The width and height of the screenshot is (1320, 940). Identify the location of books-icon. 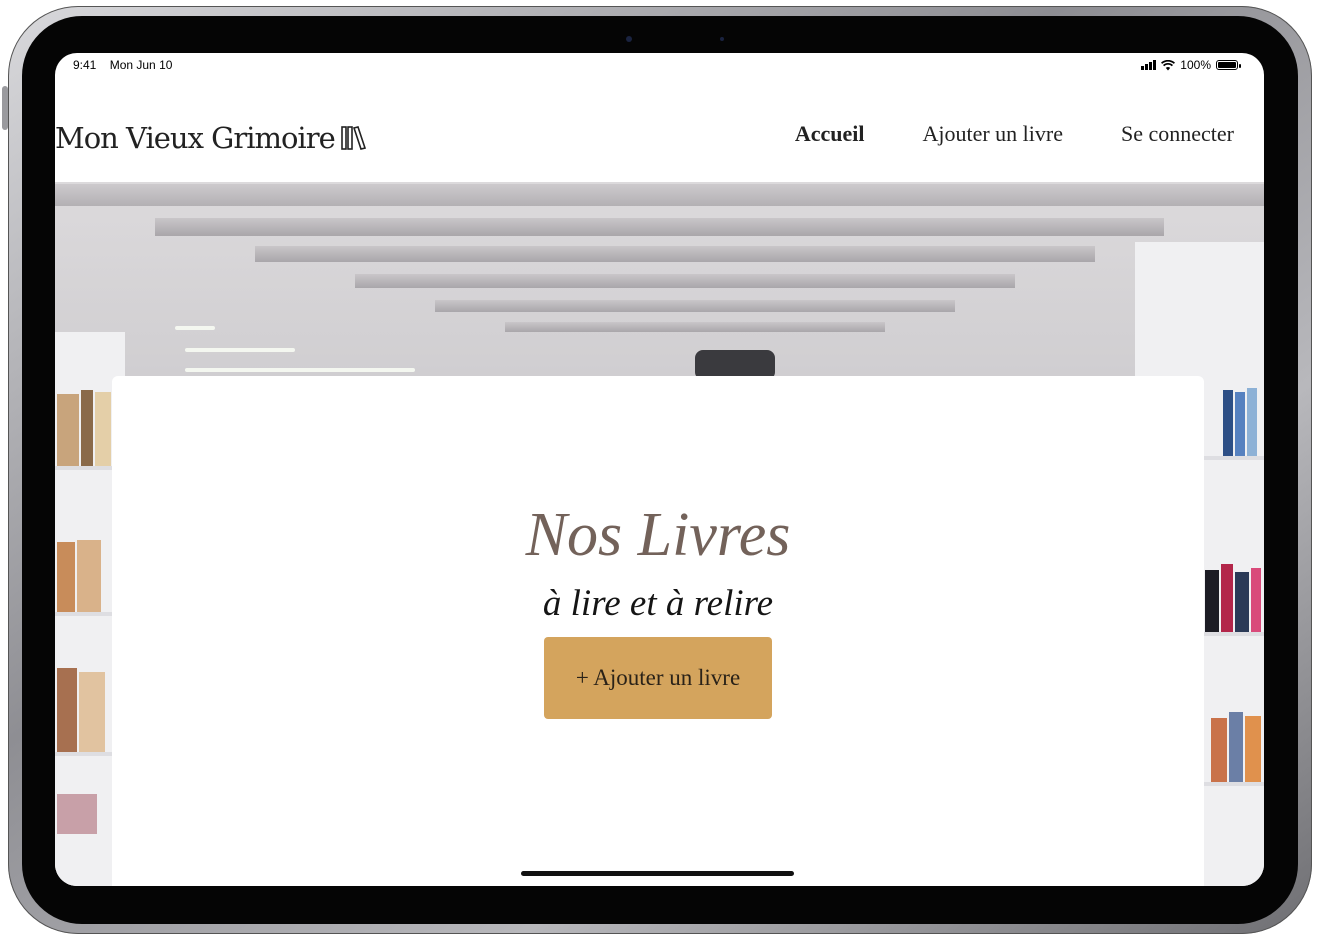
(353, 138).